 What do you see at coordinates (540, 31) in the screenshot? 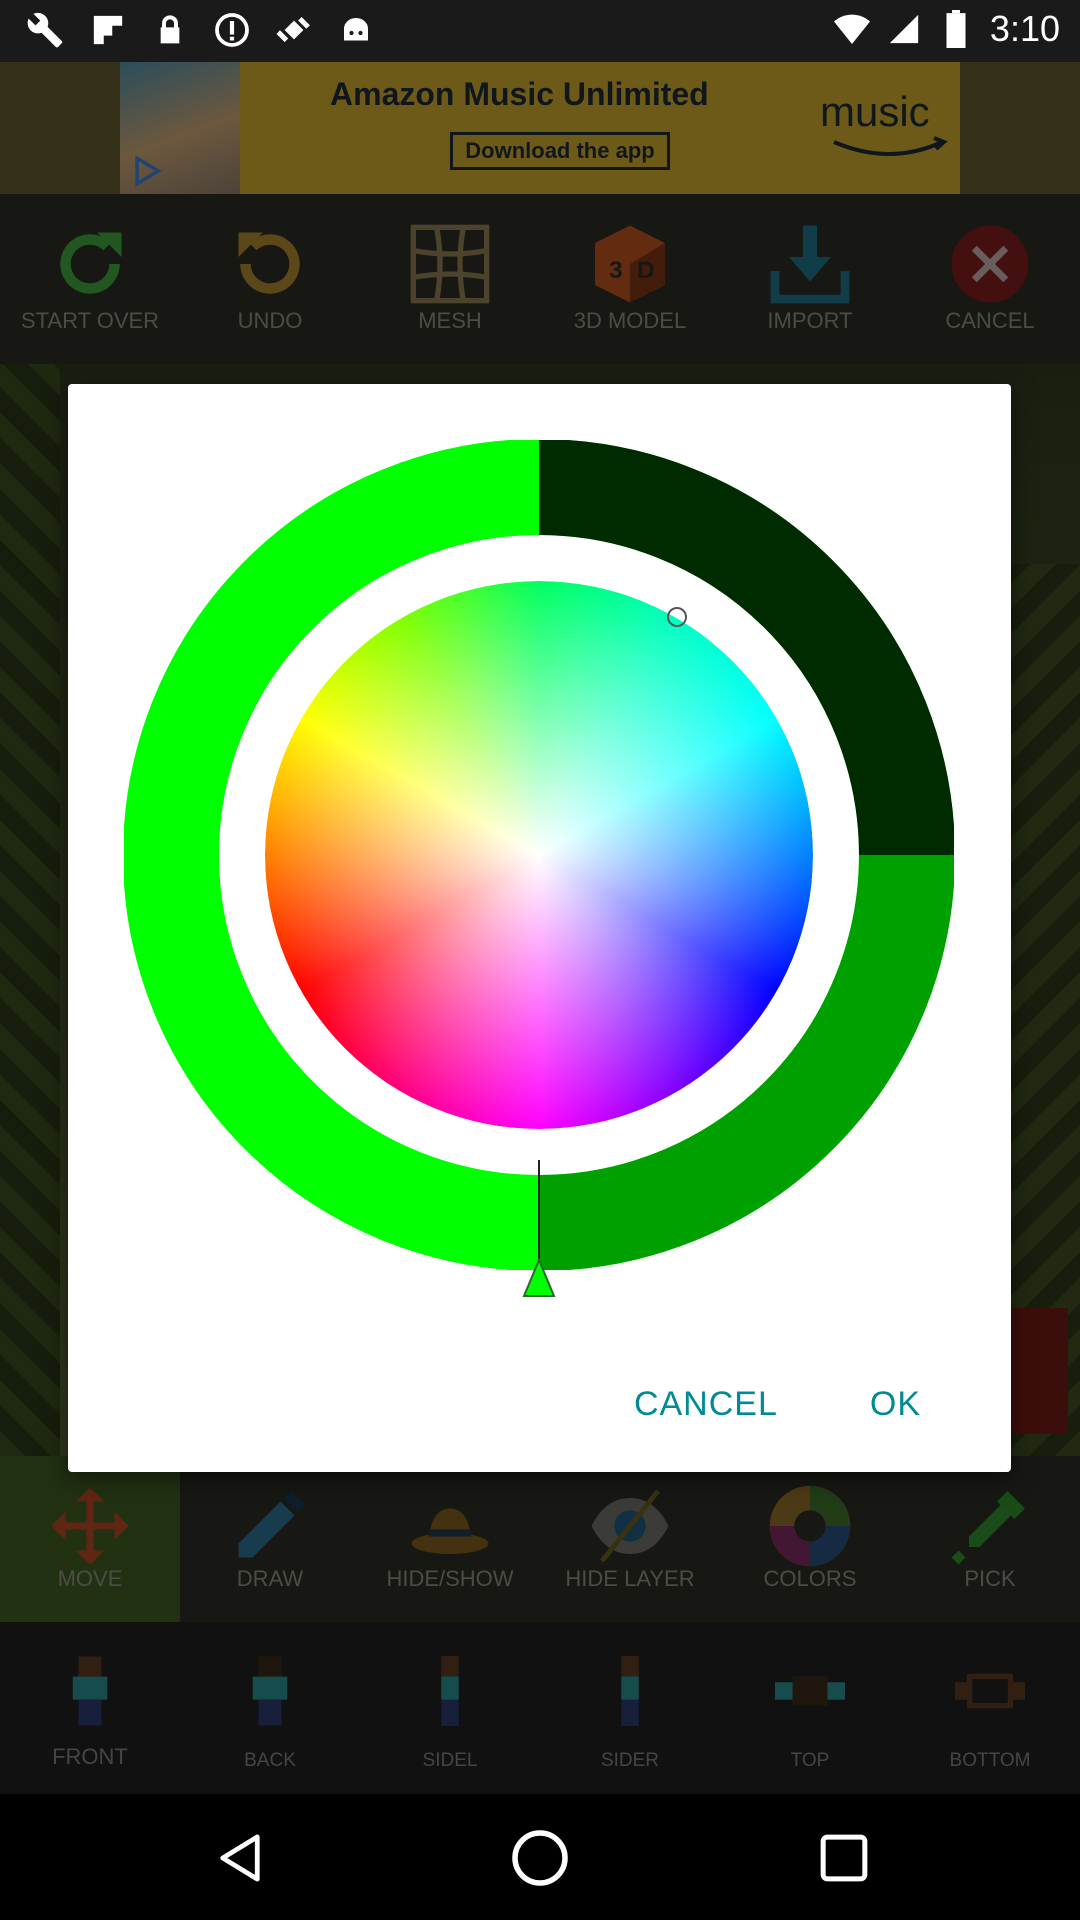
I see `status-bar: 3:10` at bounding box center [540, 31].